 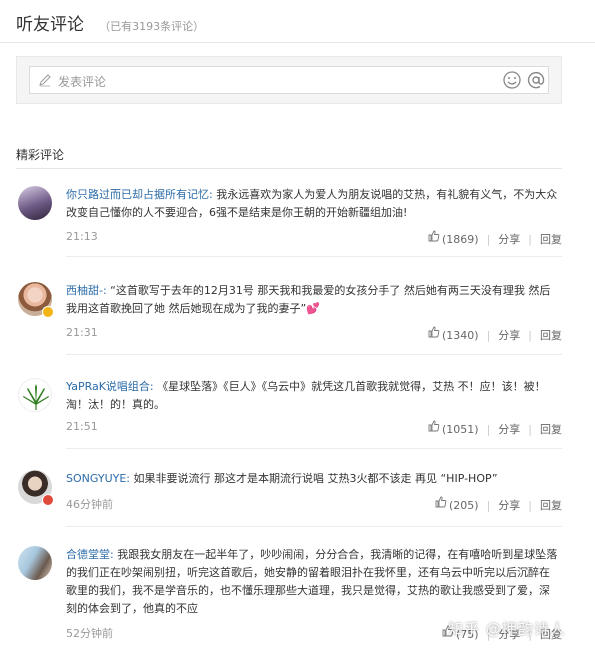 What do you see at coordinates (50, 25) in the screenshot?
I see `page-title: 听友评论` at bounding box center [50, 25].